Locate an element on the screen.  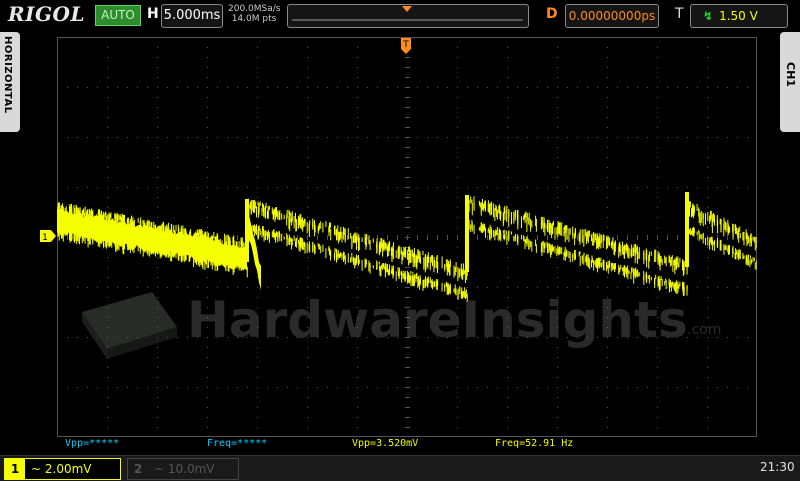
sample-rate: 200.0MSa/s is located at coordinates (254, 9).